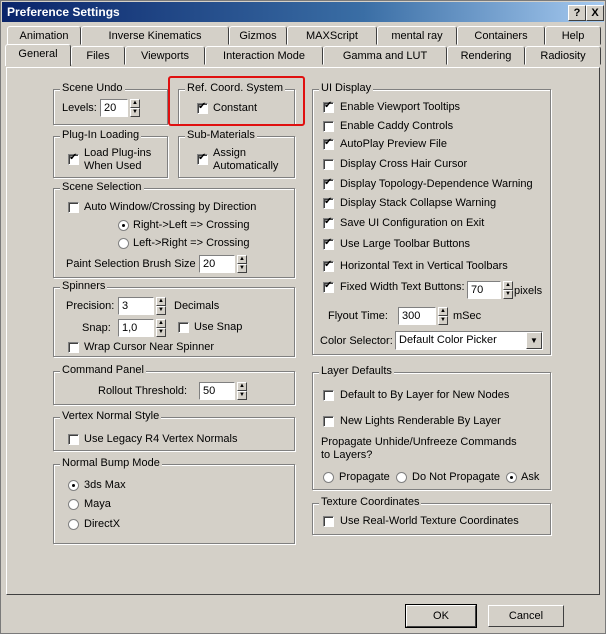 The image size is (606, 634). I want to click on tab-interaction-mode: Interaction Mode, so click(264, 55).